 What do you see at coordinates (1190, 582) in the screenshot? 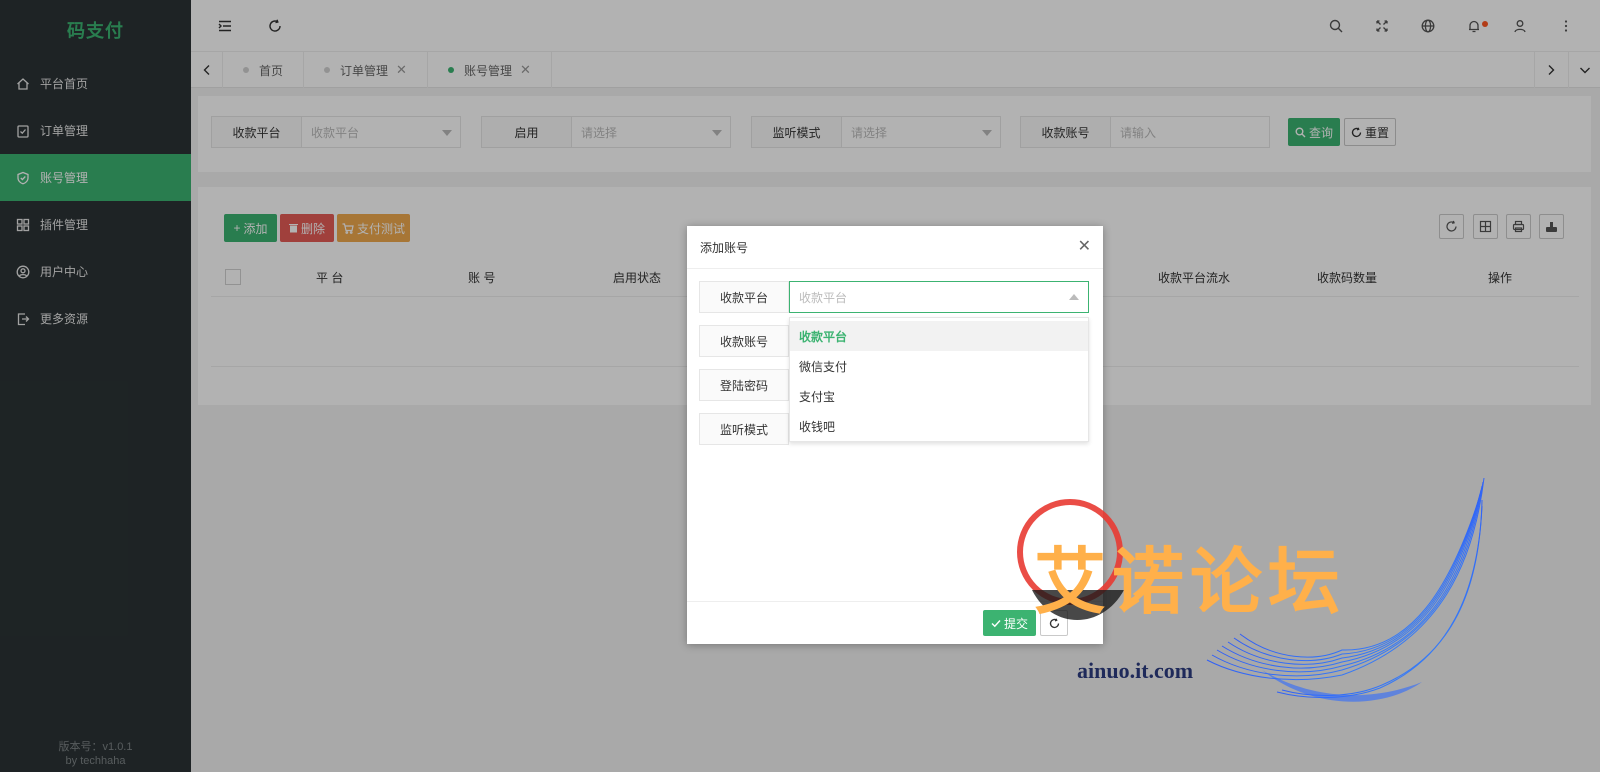
I see `watermark-title: 艾诺论坛` at bounding box center [1190, 582].